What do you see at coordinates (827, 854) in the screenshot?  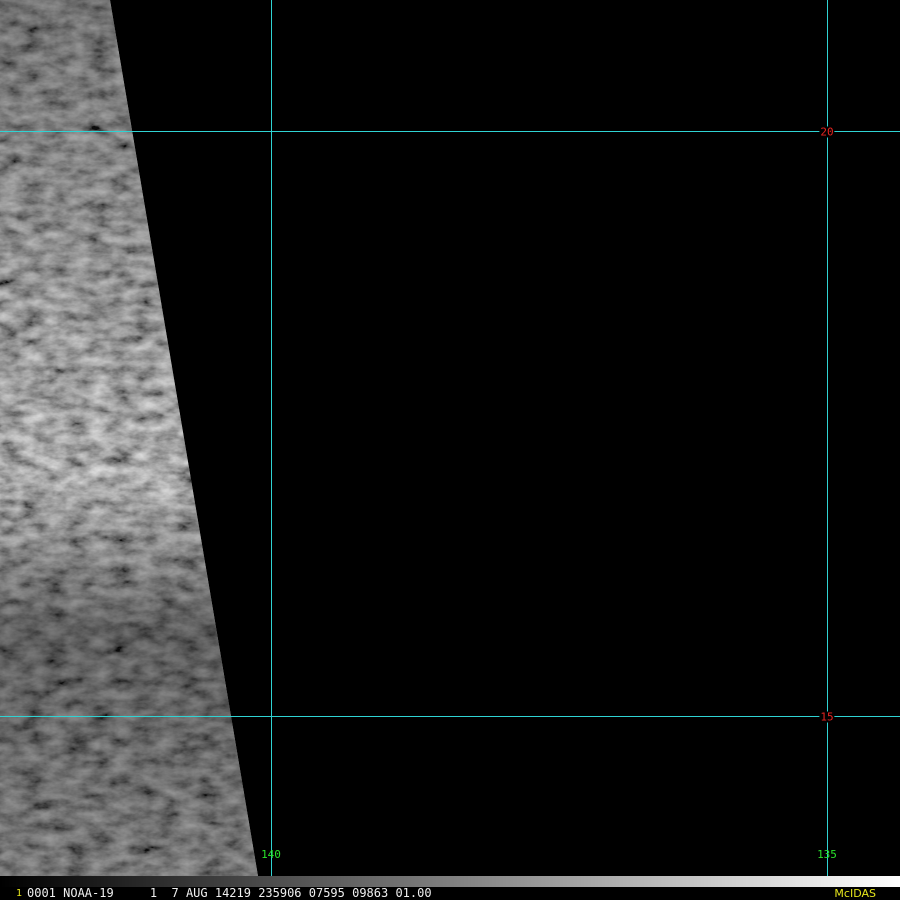 I see `longitude-label: 135` at bounding box center [827, 854].